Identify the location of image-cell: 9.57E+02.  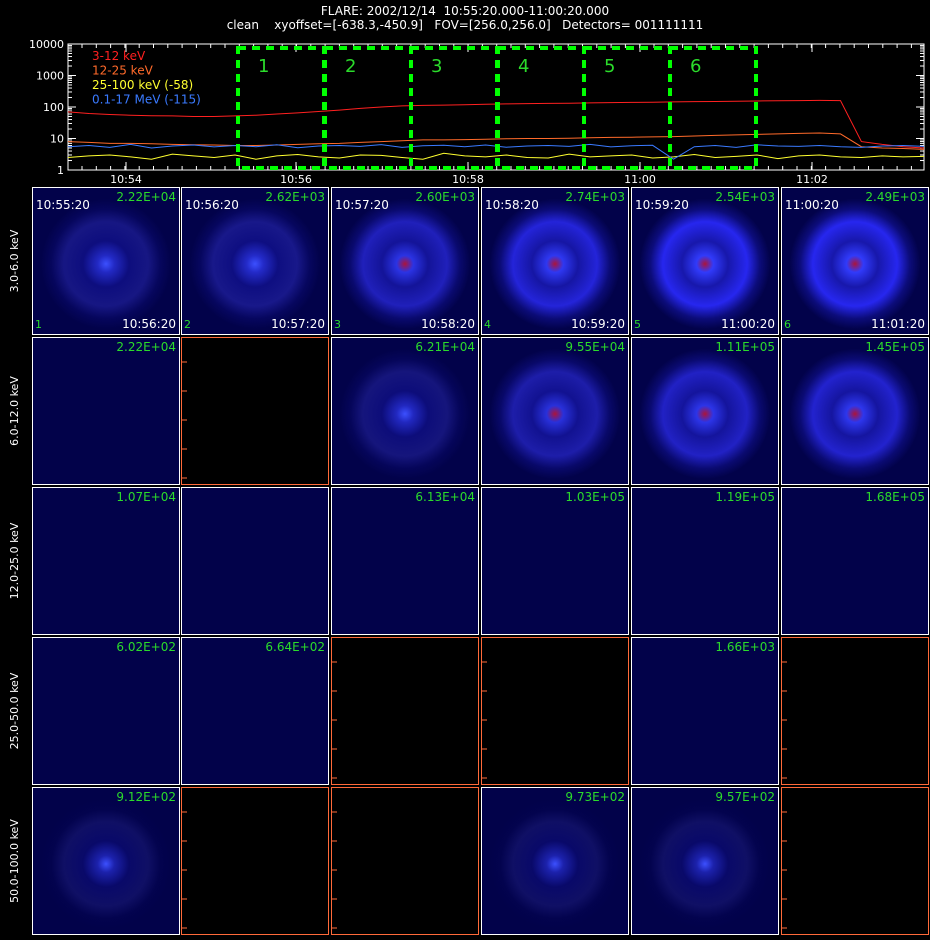
(705, 861).